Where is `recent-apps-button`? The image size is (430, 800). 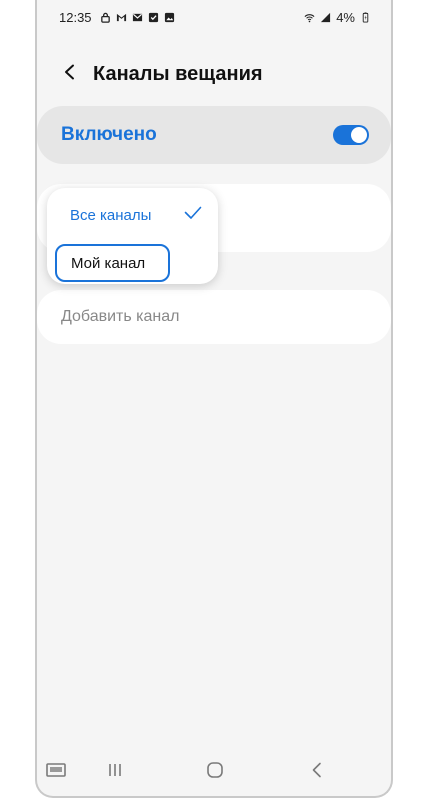
recent-apps-button is located at coordinates (115, 770).